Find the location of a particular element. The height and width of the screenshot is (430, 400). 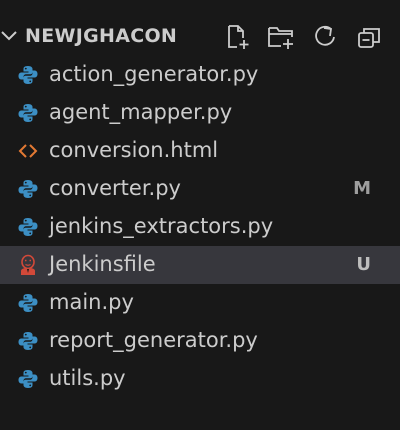

file-item: action_generator.py is located at coordinates (200, 75).